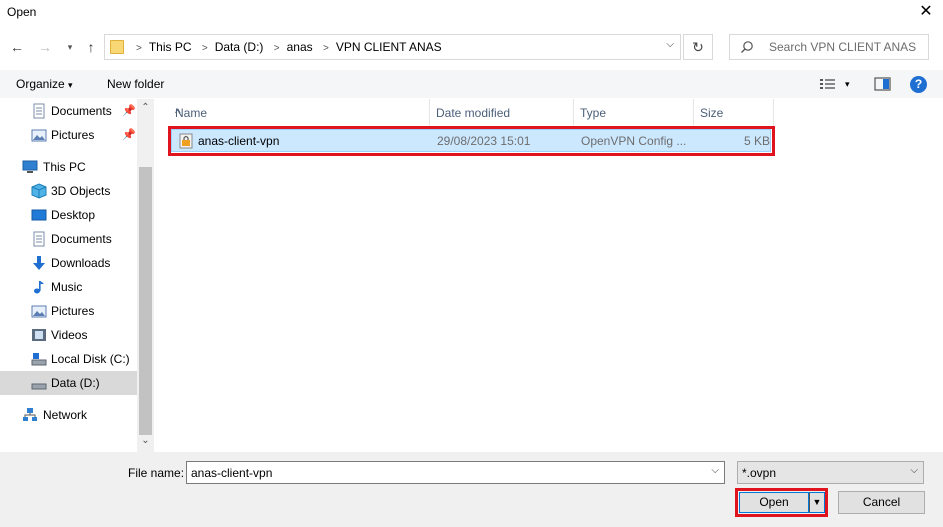 The height and width of the screenshot is (527, 943). Describe the element at coordinates (828, 84) in the screenshot. I see `view-options-icon` at that location.